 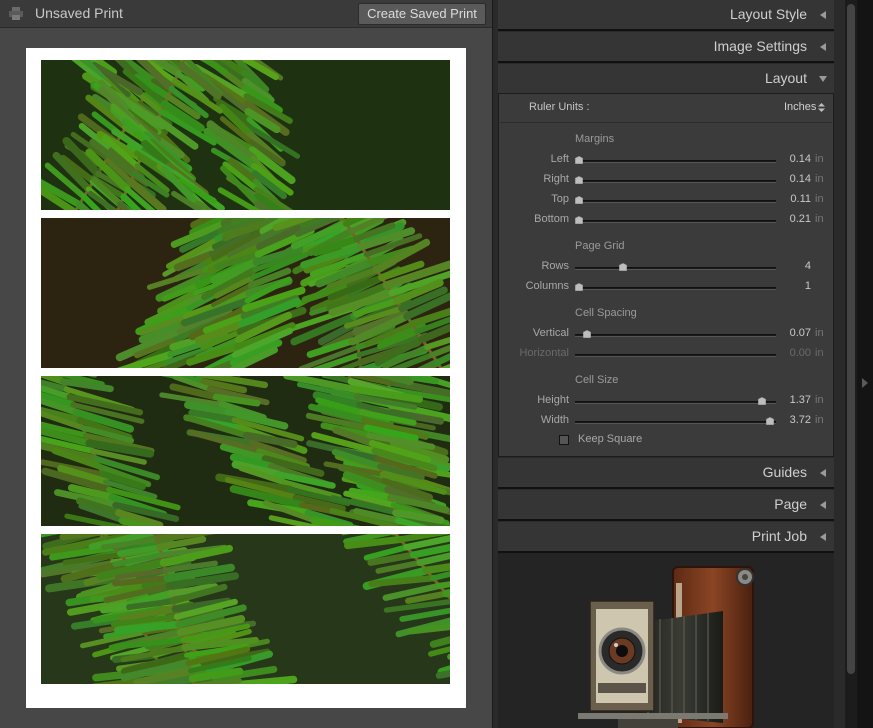 What do you see at coordinates (547, 286) in the screenshot?
I see `slider-label: Columns` at bounding box center [547, 286].